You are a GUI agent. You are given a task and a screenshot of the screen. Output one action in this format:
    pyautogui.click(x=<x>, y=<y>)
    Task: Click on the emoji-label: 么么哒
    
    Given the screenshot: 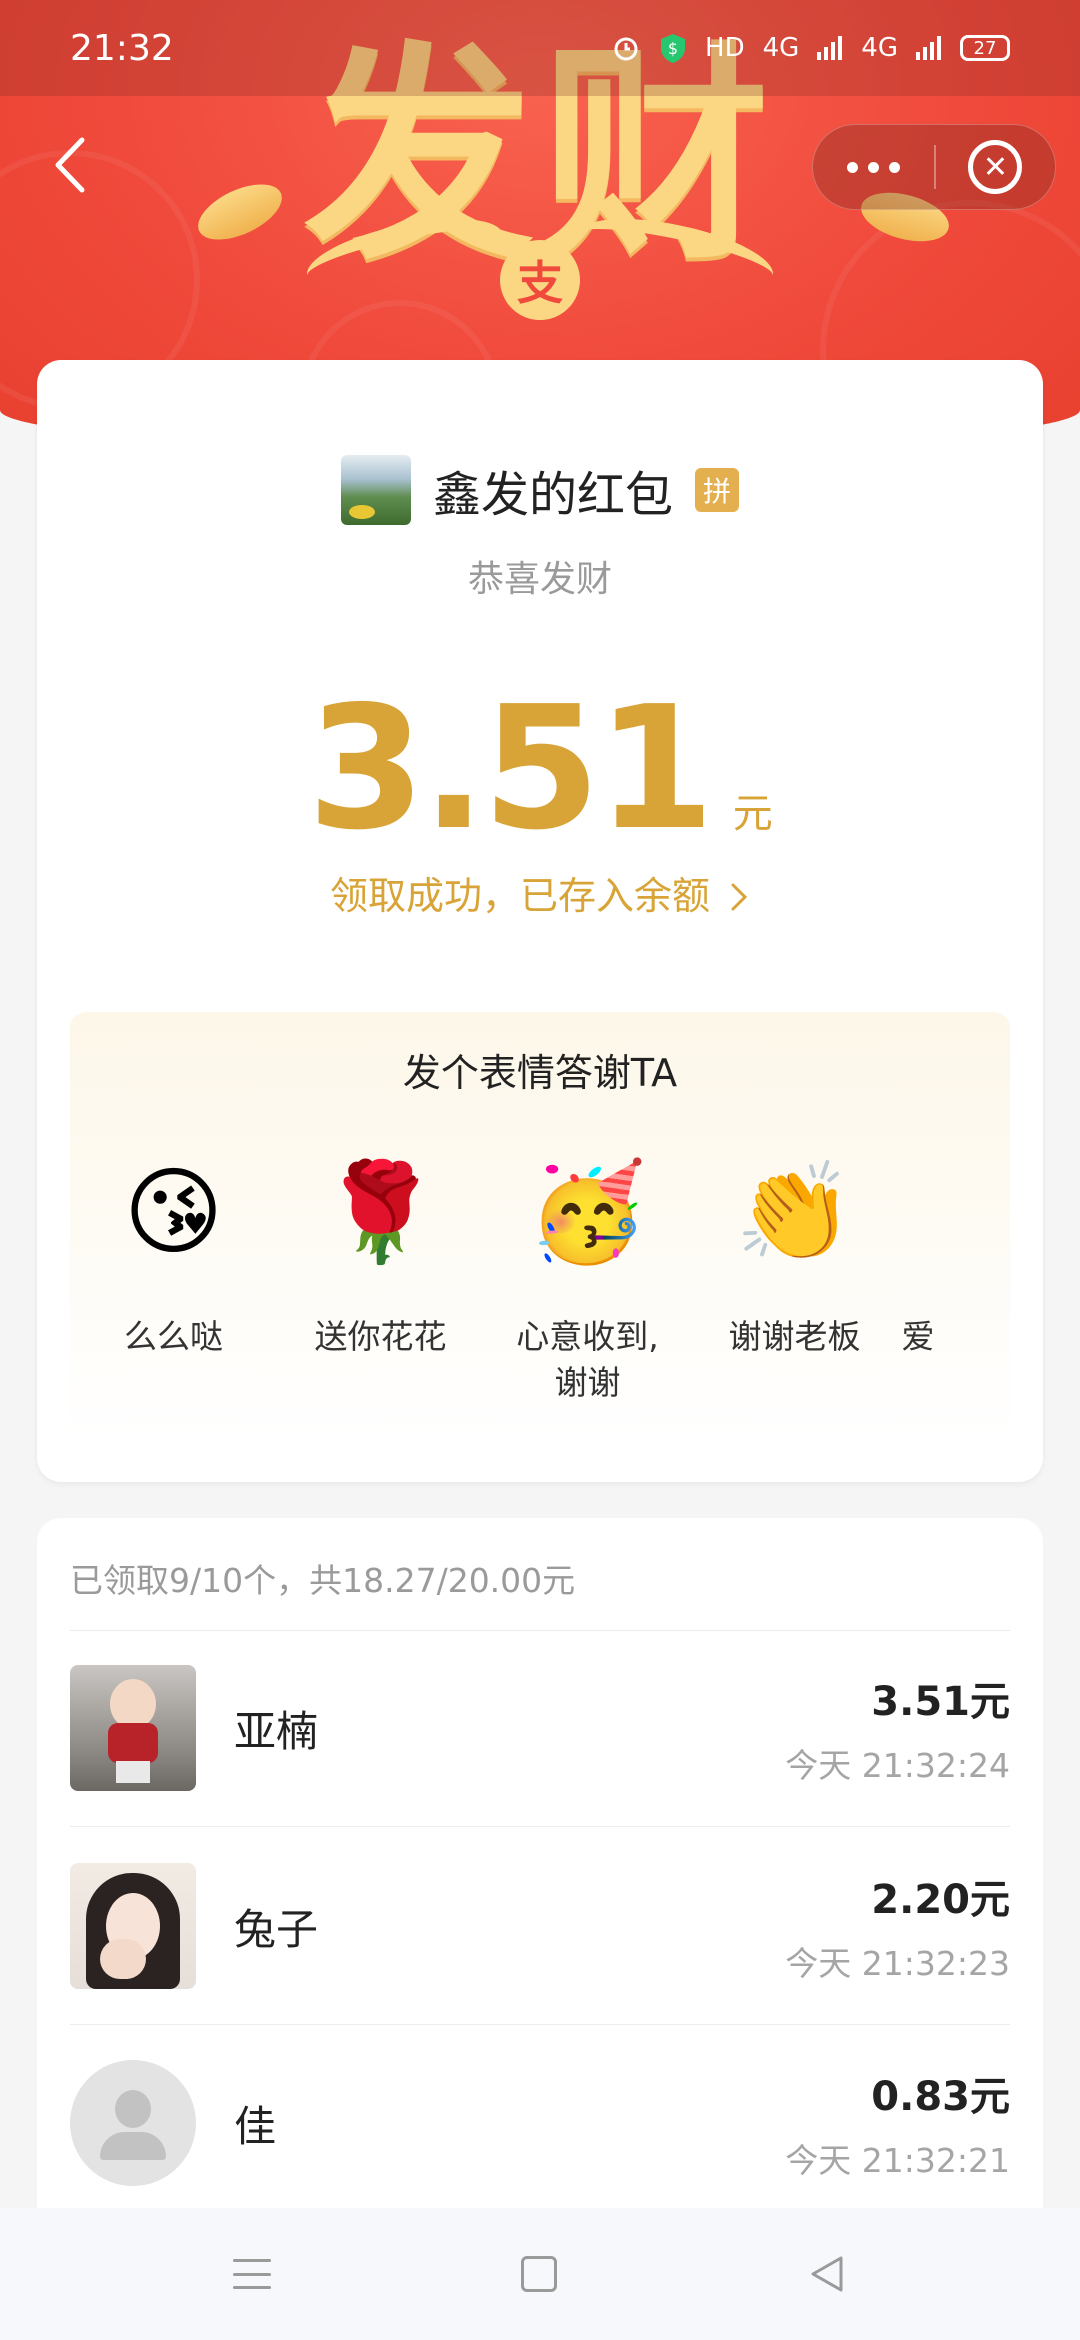 What is the action you would take?
    pyautogui.click(x=173, y=1336)
    